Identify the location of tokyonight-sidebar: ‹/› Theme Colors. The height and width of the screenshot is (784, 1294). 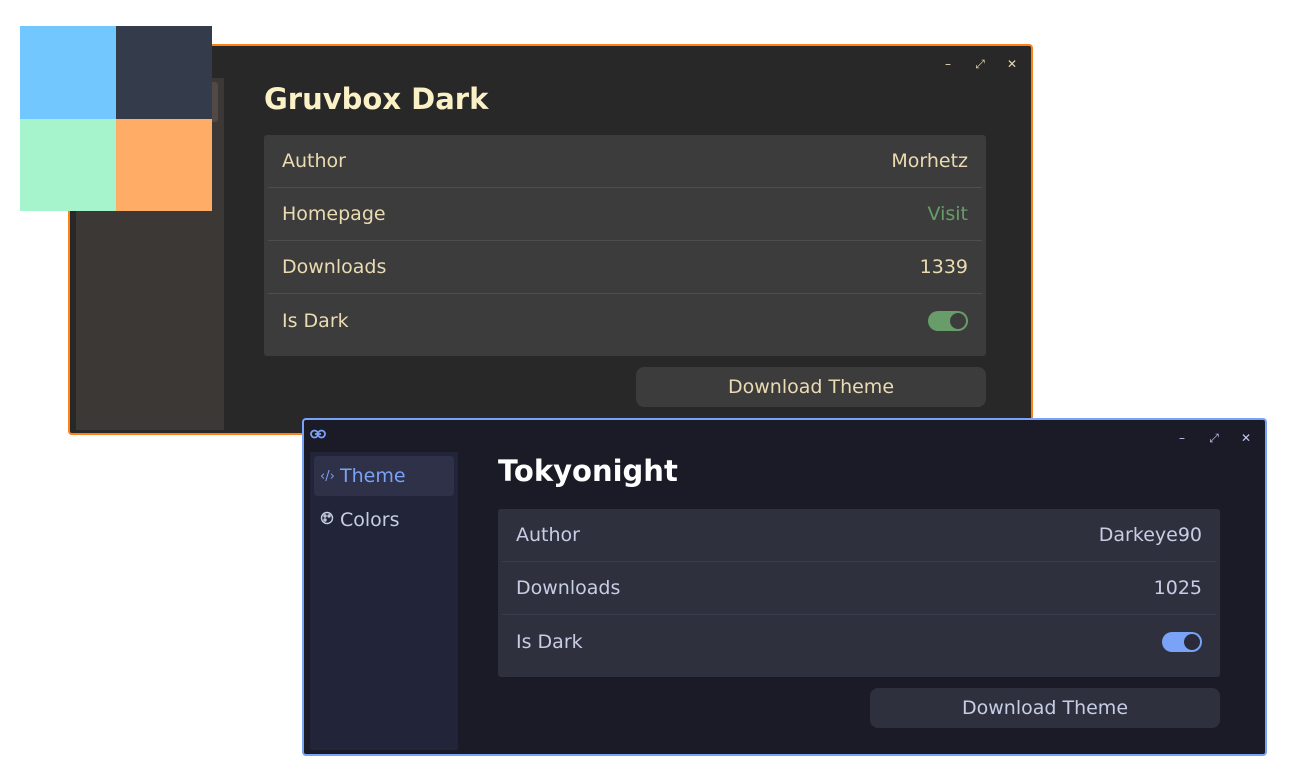
(384, 601).